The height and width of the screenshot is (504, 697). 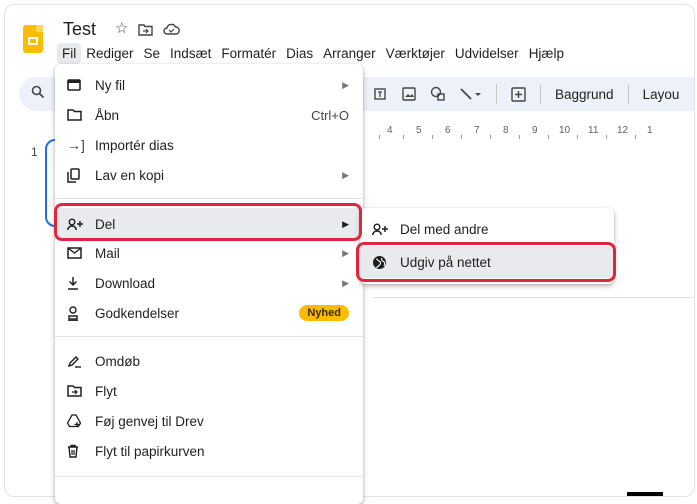 I want to click on select-frame-icon, so click(x=380, y=94).